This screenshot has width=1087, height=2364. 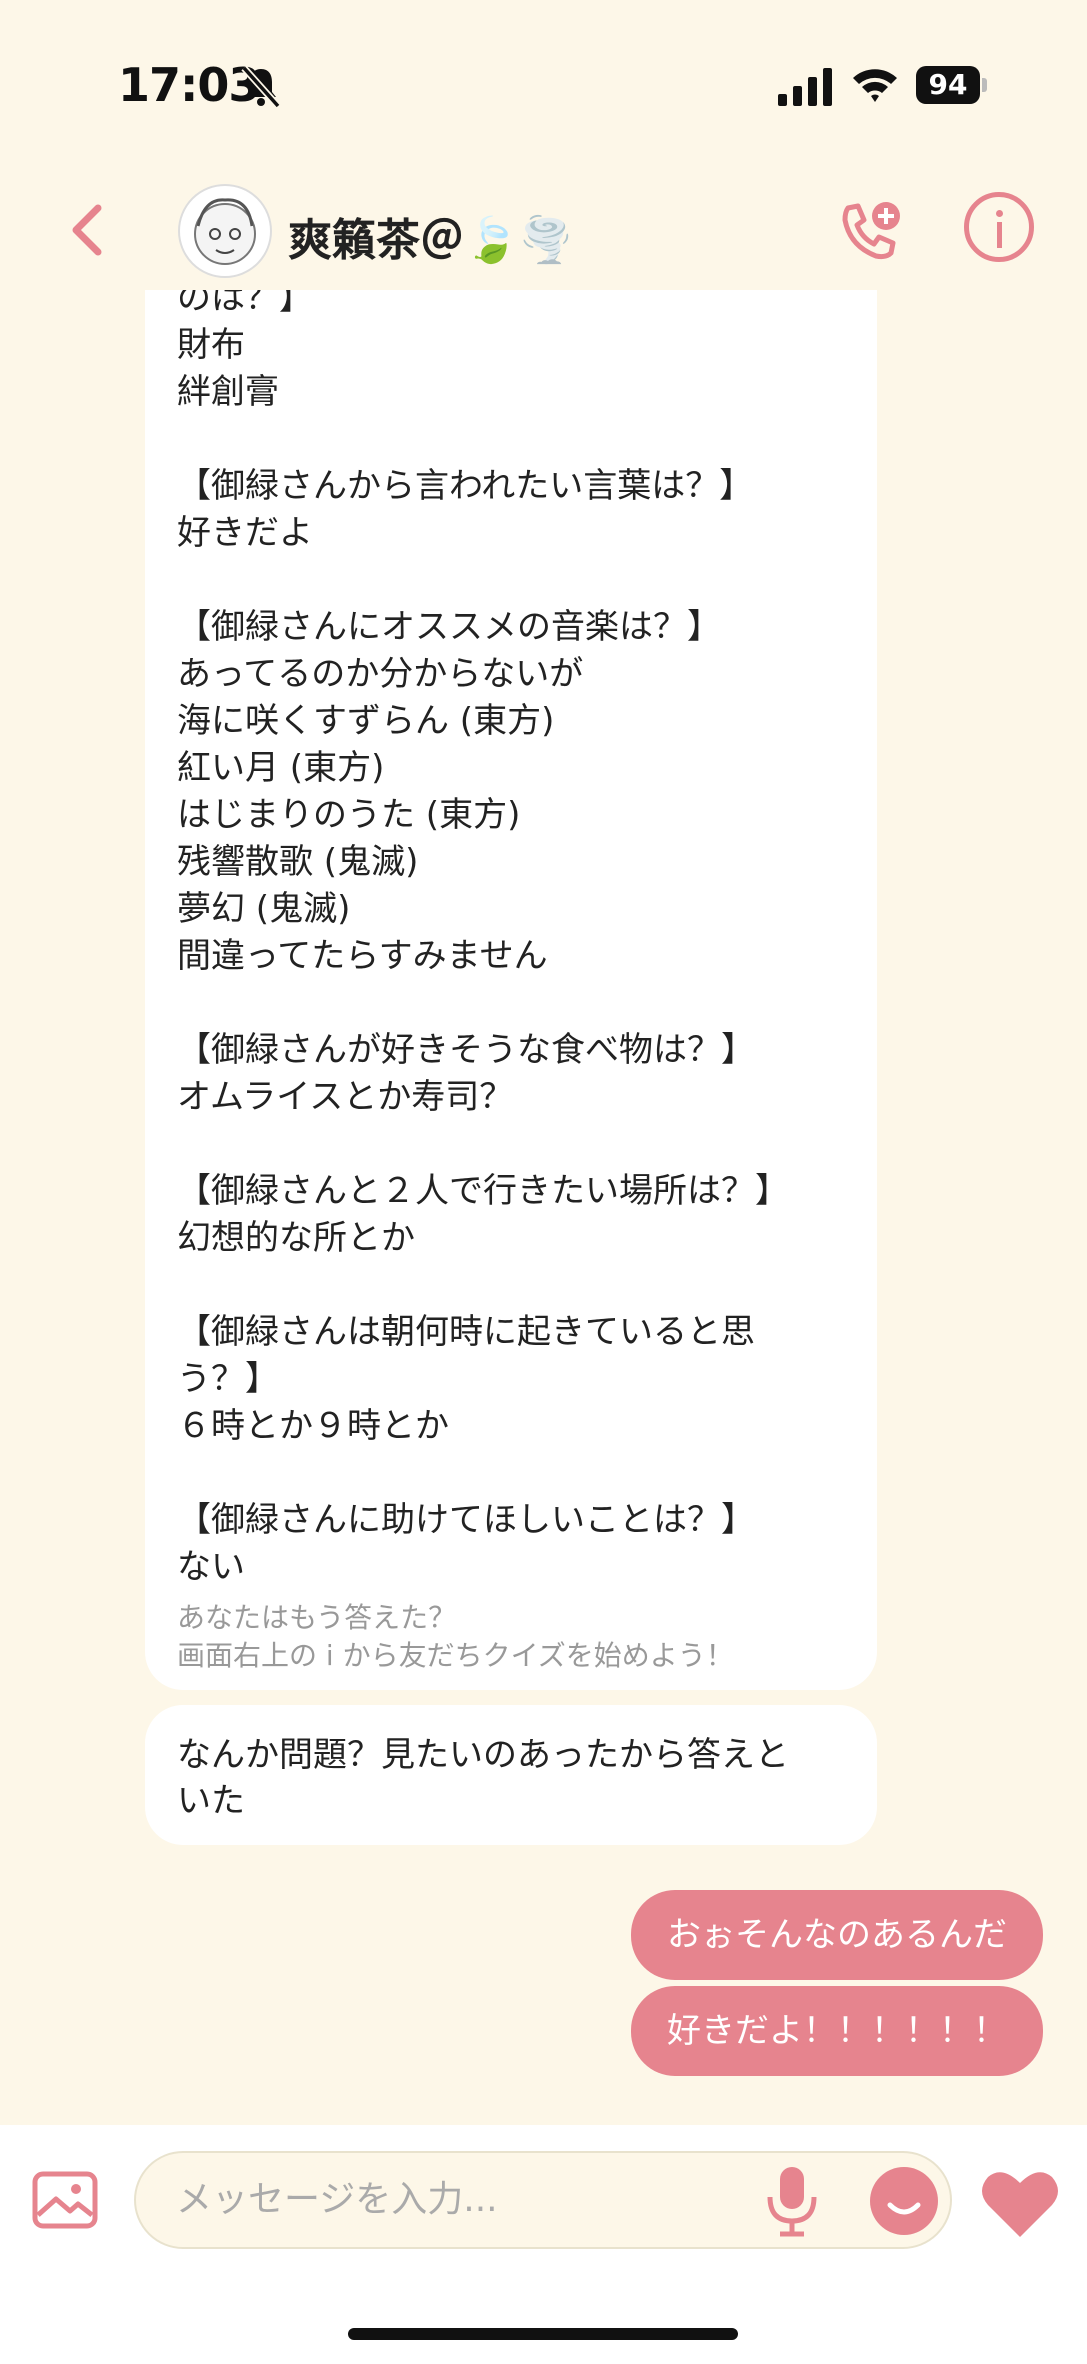 I want to click on info-button, so click(x=999, y=227).